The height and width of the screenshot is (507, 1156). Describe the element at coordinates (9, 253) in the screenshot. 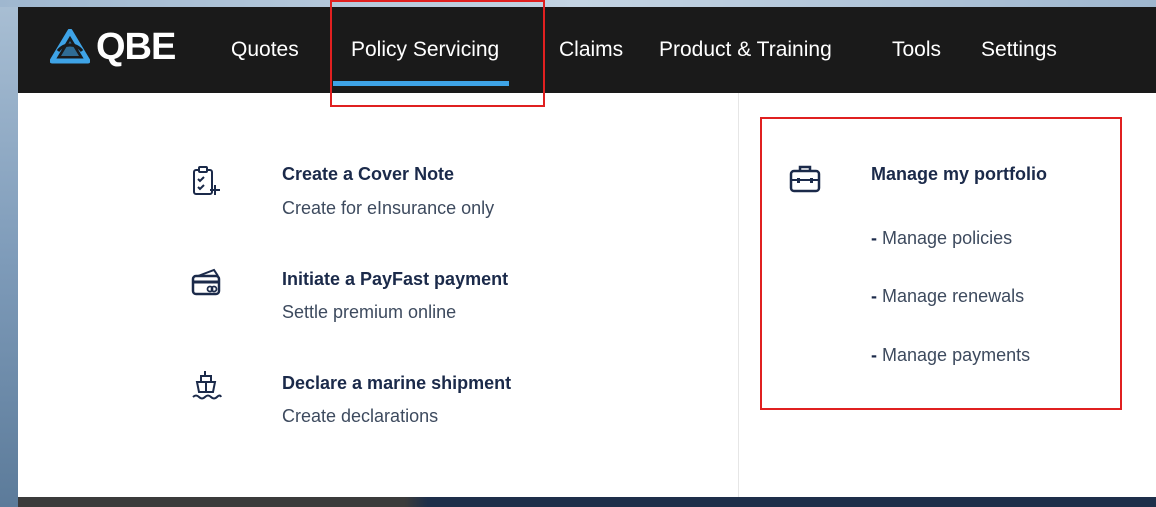

I see `background-window-edge` at that location.